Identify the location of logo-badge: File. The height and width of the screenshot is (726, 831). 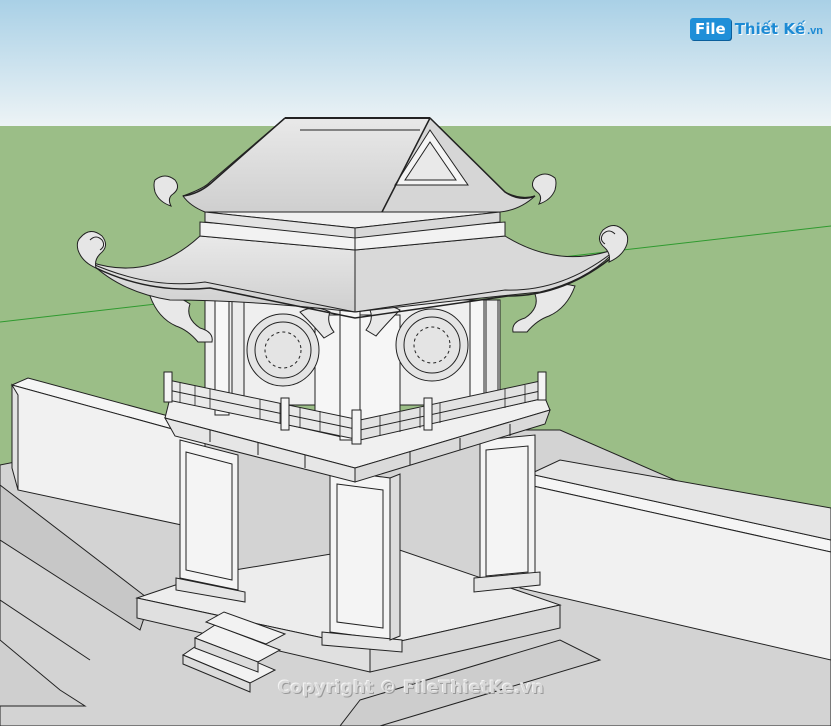
(710, 29).